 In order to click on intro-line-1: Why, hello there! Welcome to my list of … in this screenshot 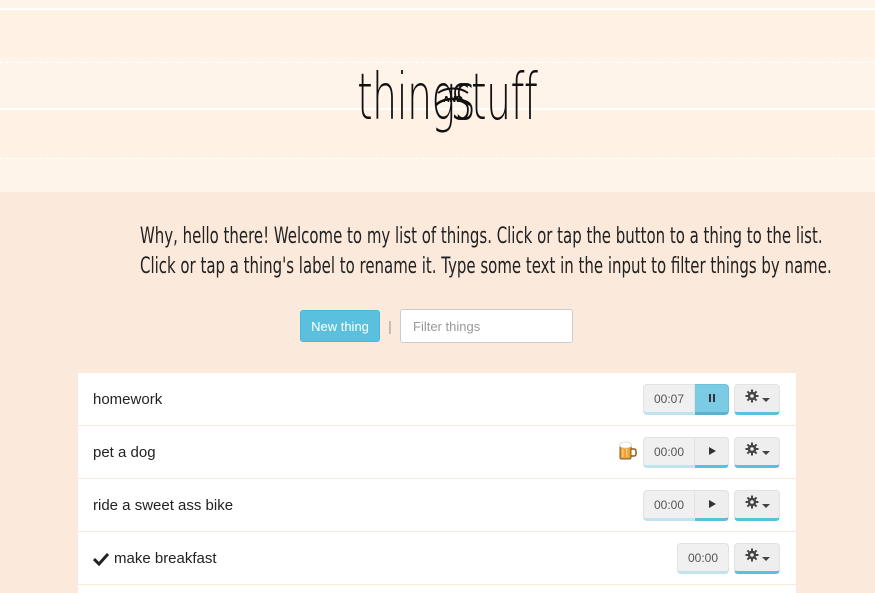, I will do `click(481, 236)`.